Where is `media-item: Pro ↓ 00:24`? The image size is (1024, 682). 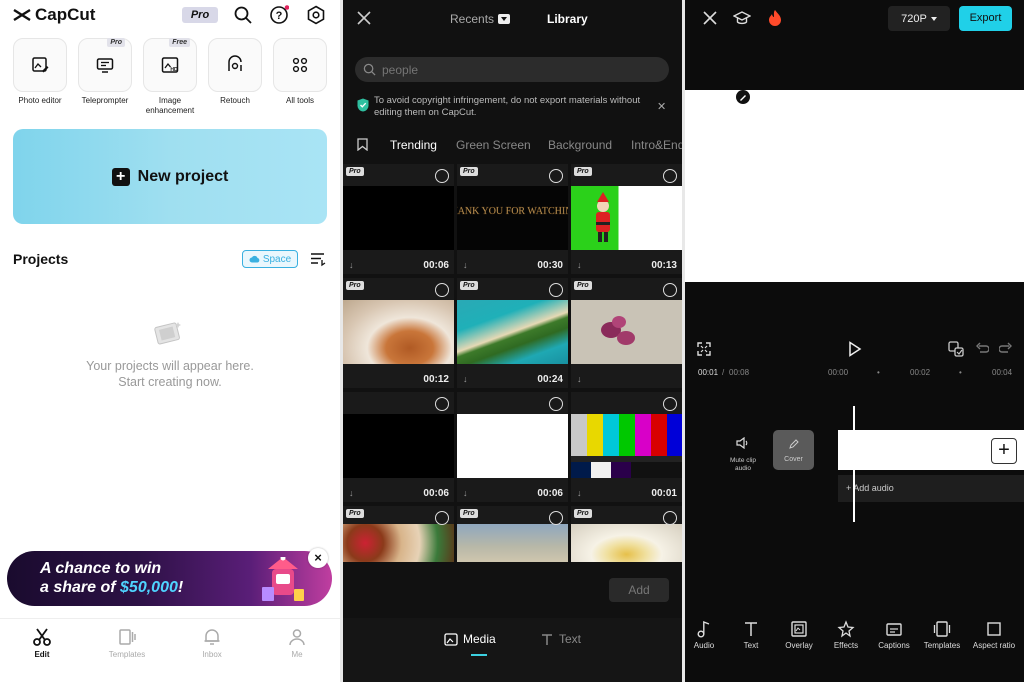 media-item: Pro ↓ 00:24 is located at coordinates (512, 333).